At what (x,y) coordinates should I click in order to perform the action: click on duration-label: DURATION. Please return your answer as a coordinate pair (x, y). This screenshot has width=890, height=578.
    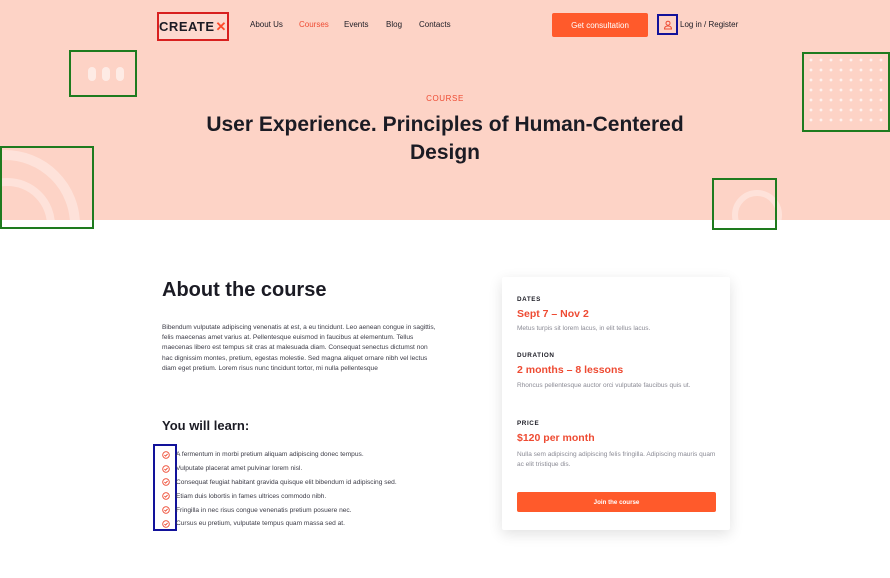
    Looking at the image, I should click on (536, 355).